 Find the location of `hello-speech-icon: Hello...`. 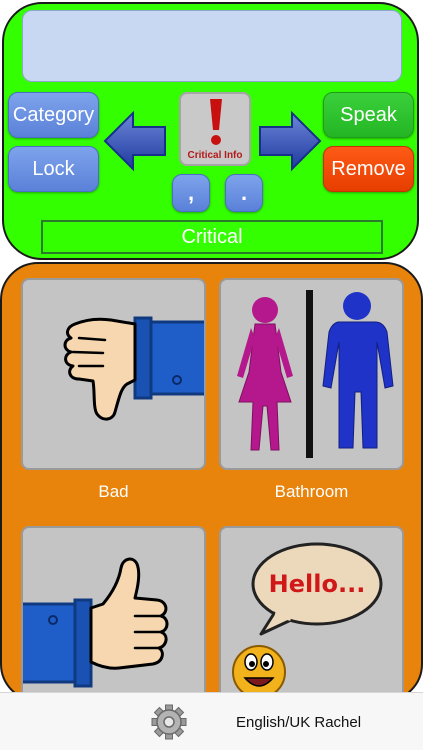

hello-speech-icon: Hello... is located at coordinates (307, 620).